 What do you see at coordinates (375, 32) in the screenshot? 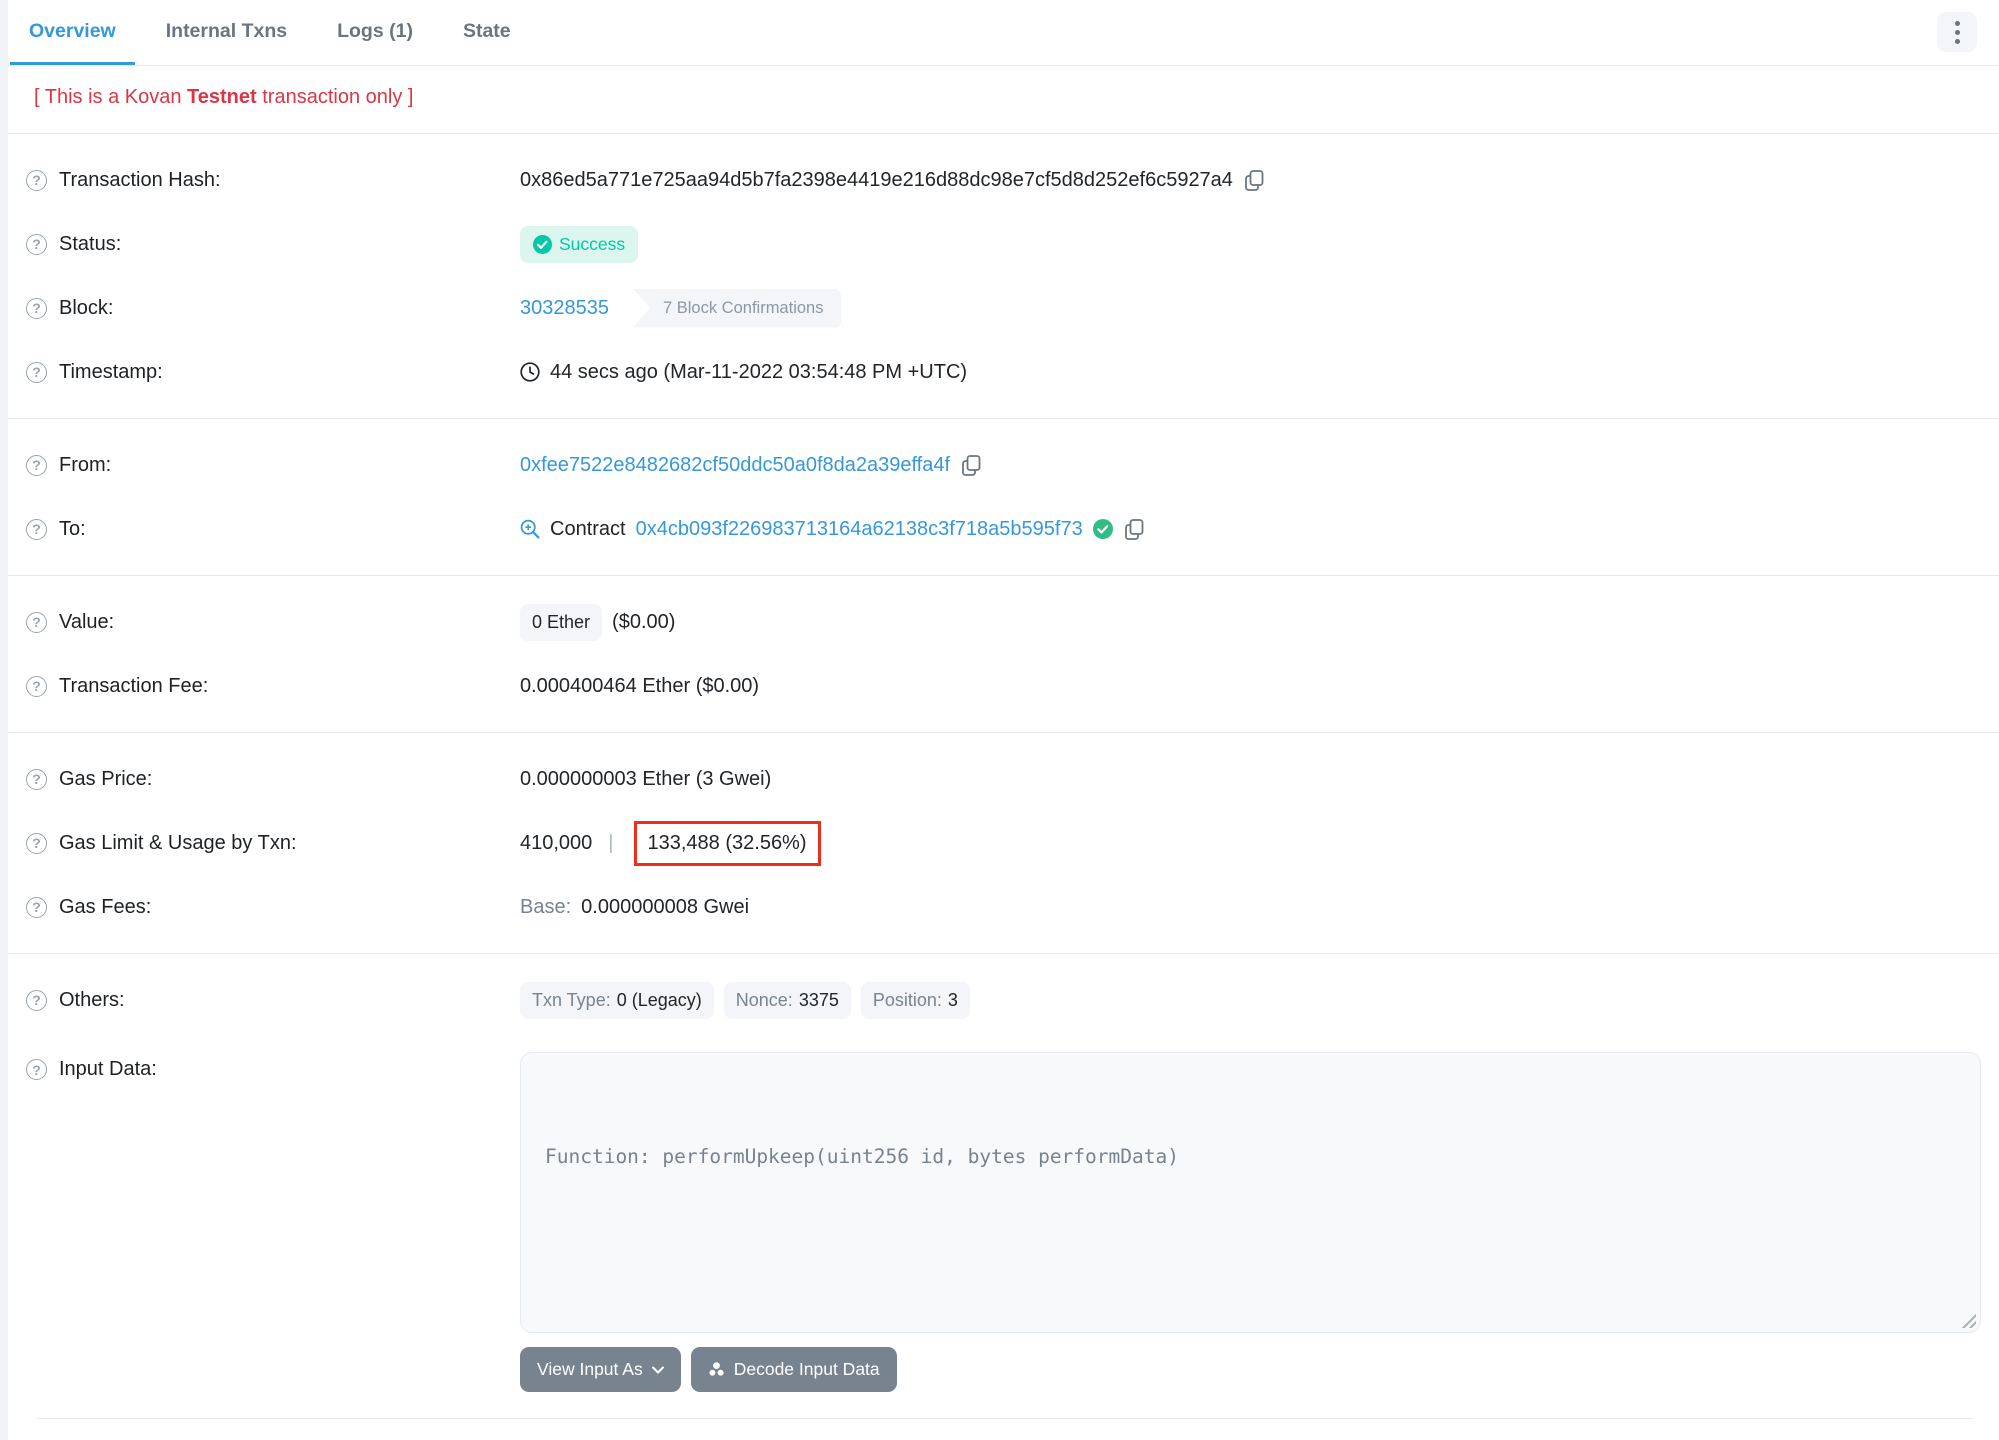
I see `tab-logs: Logs (1)` at bounding box center [375, 32].